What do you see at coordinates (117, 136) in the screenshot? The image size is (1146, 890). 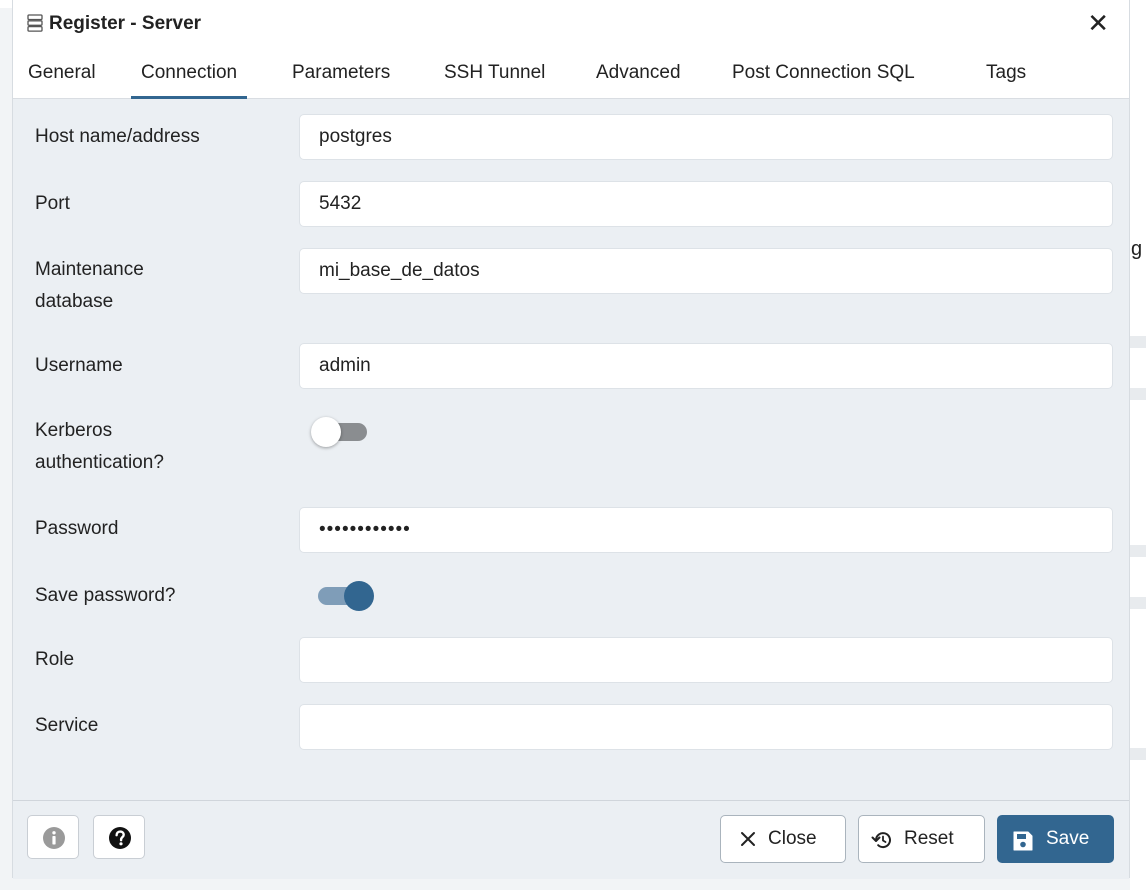 I see `host-label: Host name/address` at bounding box center [117, 136].